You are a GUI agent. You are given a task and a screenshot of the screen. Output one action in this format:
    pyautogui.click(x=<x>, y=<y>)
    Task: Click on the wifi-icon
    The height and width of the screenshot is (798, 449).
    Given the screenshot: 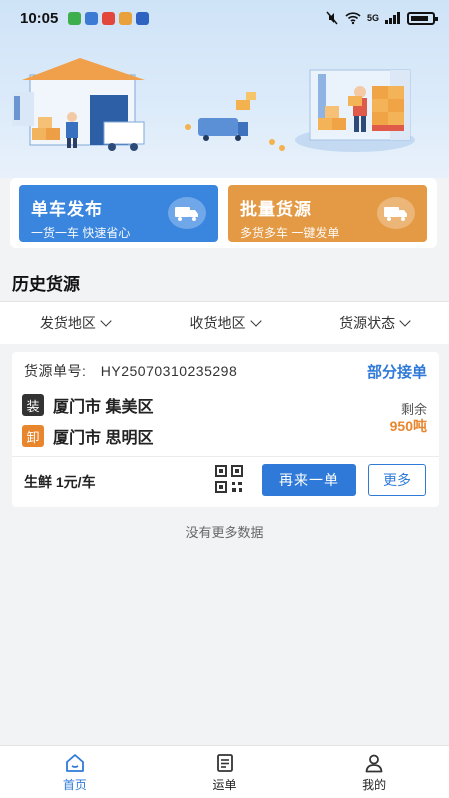 What is the action you would take?
    pyautogui.click(x=353, y=18)
    